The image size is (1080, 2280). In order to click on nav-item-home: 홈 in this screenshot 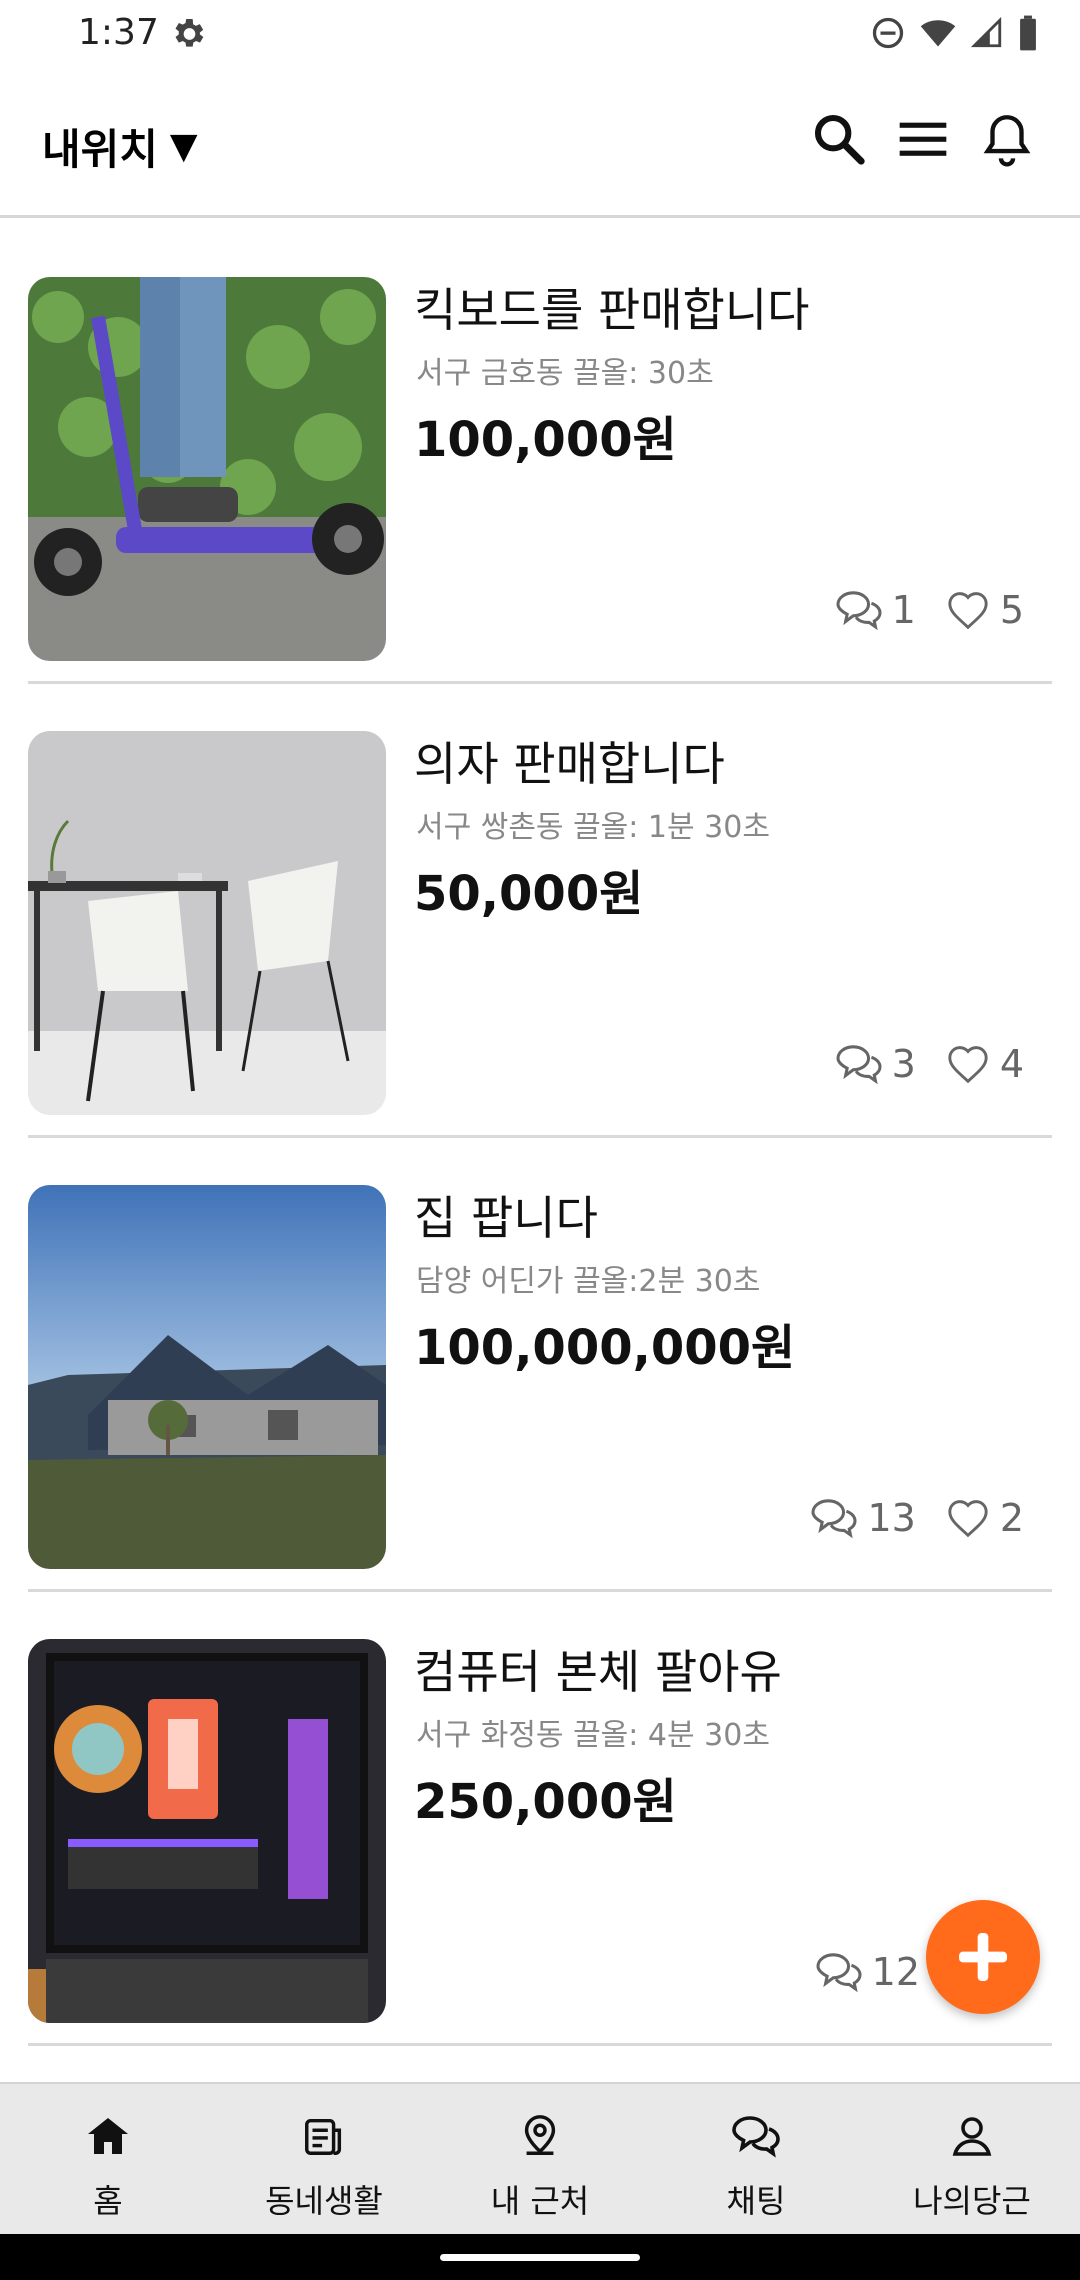, I will do `click(108, 2159)`.